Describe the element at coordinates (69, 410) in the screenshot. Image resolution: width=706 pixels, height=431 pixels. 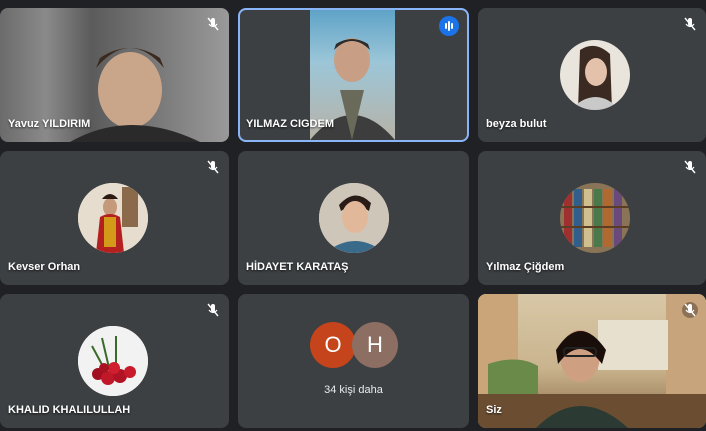
I see `participant-name: KHALID KHALILULLAH` at that location.